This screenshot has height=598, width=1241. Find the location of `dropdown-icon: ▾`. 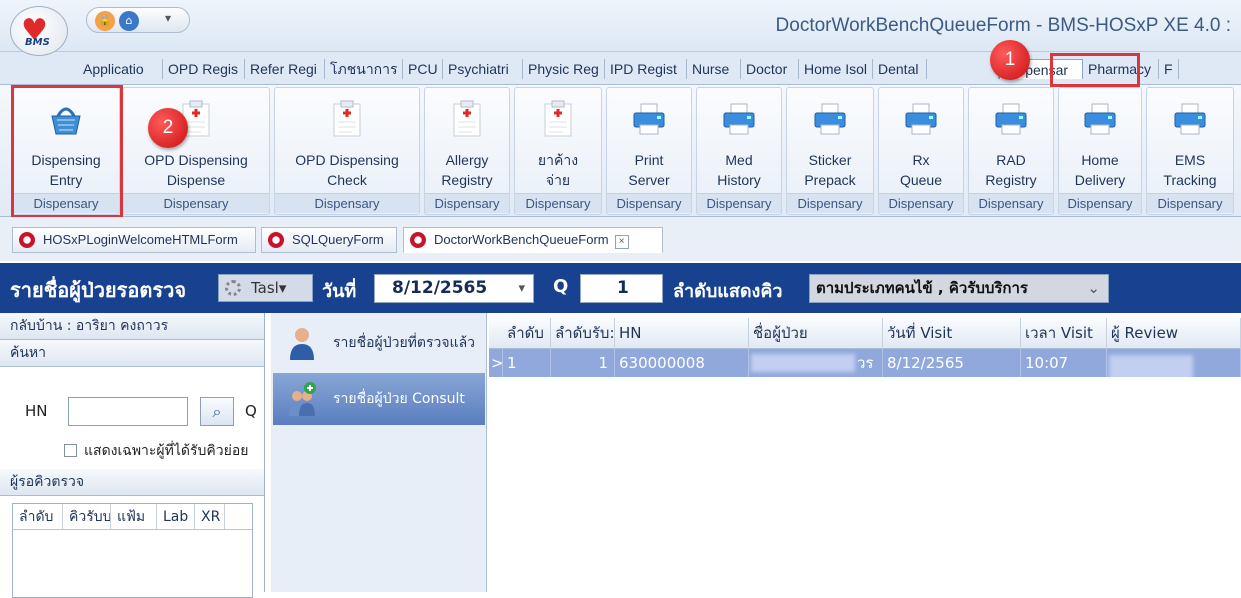

dropdown-icon: ▾ is located at coordinates (521, 288).